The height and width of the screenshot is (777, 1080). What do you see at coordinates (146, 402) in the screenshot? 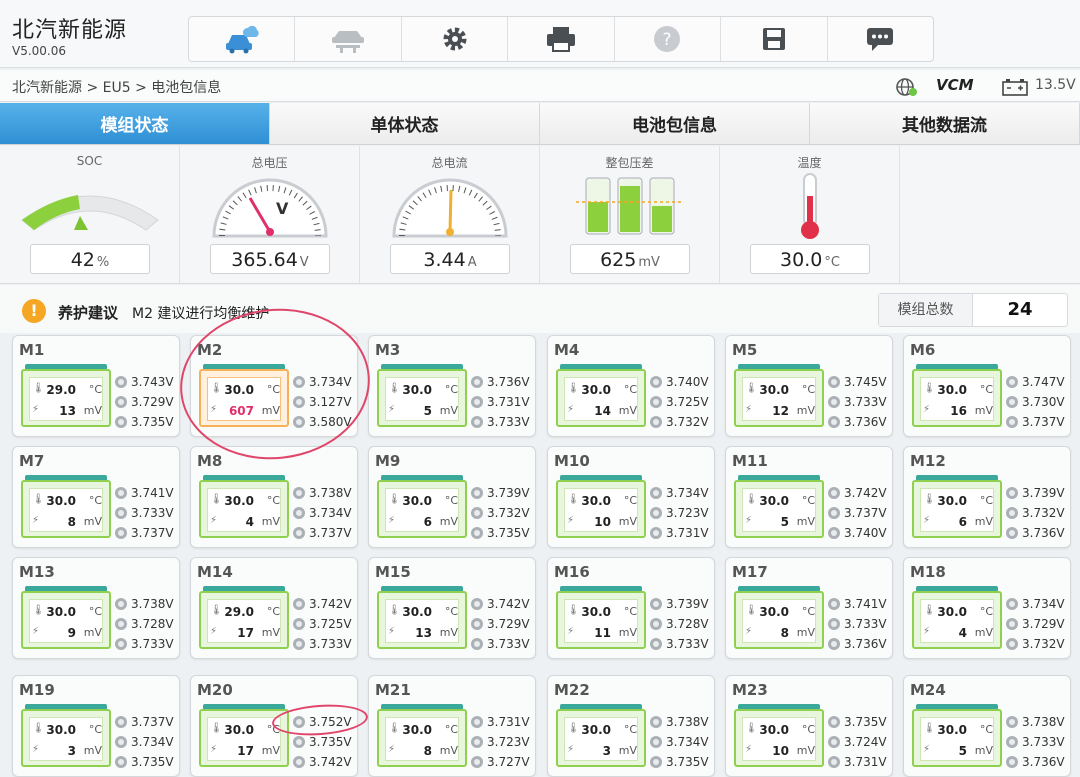
I see `min-voltage: 3.729V` at bounding box center [146, 402].